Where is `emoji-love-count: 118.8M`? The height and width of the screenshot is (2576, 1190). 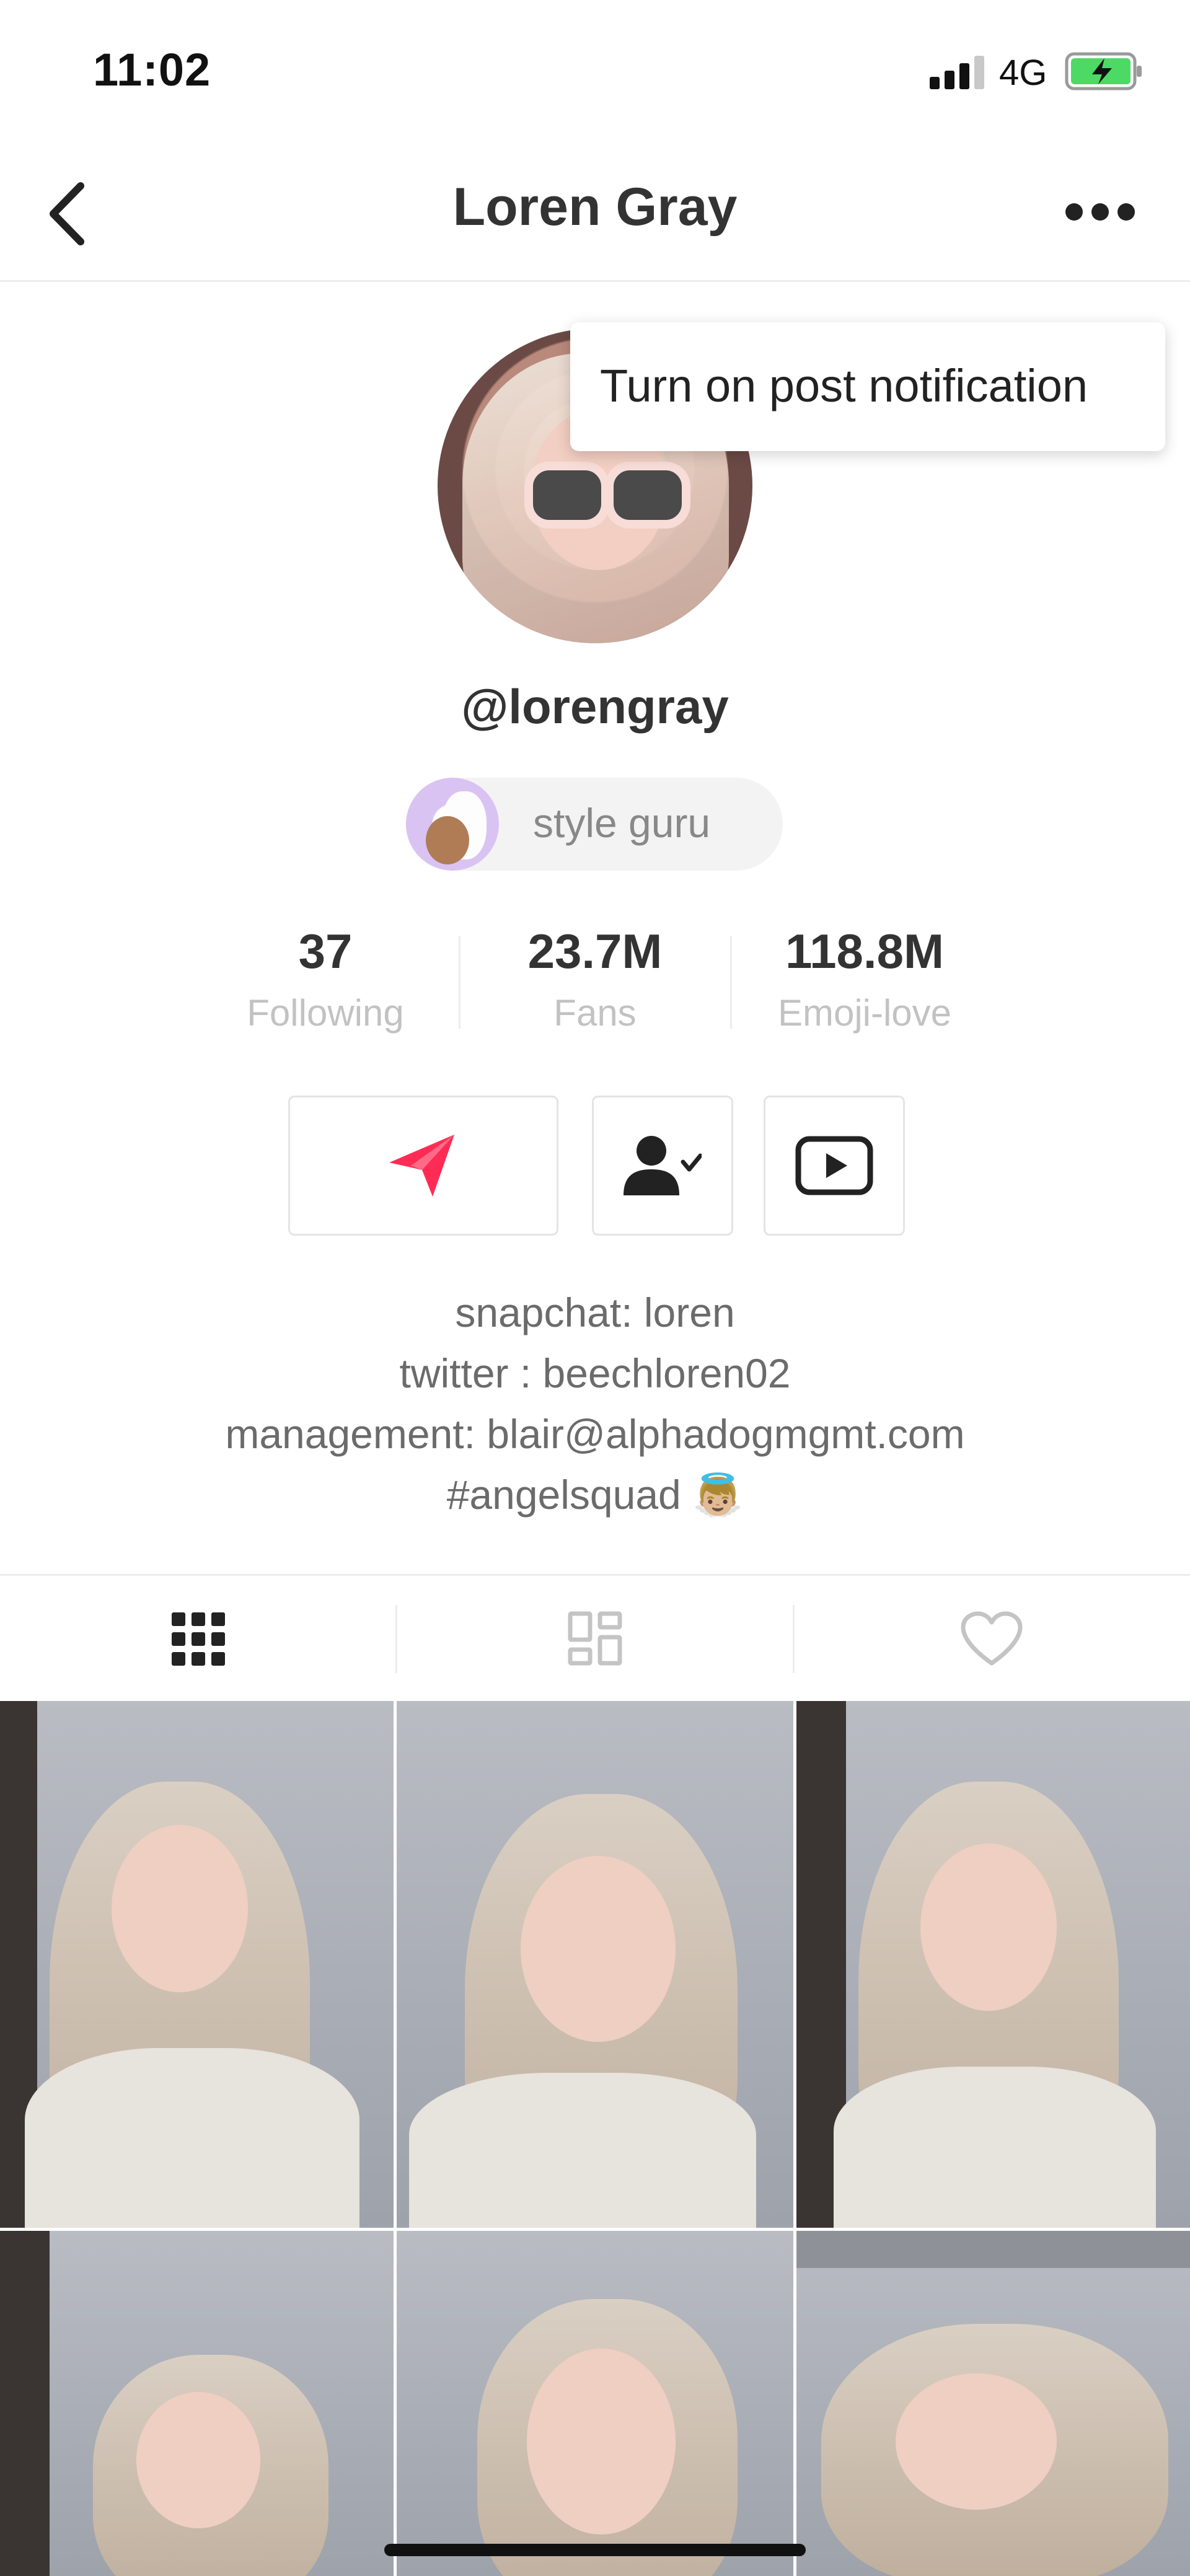
emoji-love-count: 118.8M is located at coordinates (865, 952).